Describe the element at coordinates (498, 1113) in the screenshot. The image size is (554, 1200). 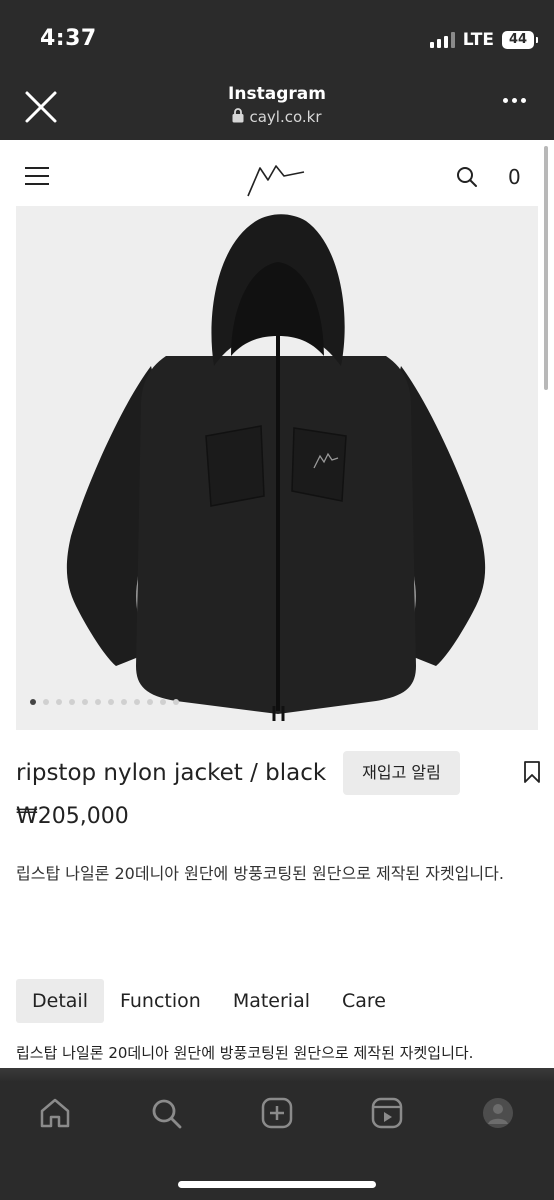
I see `profile-icon` at that location.